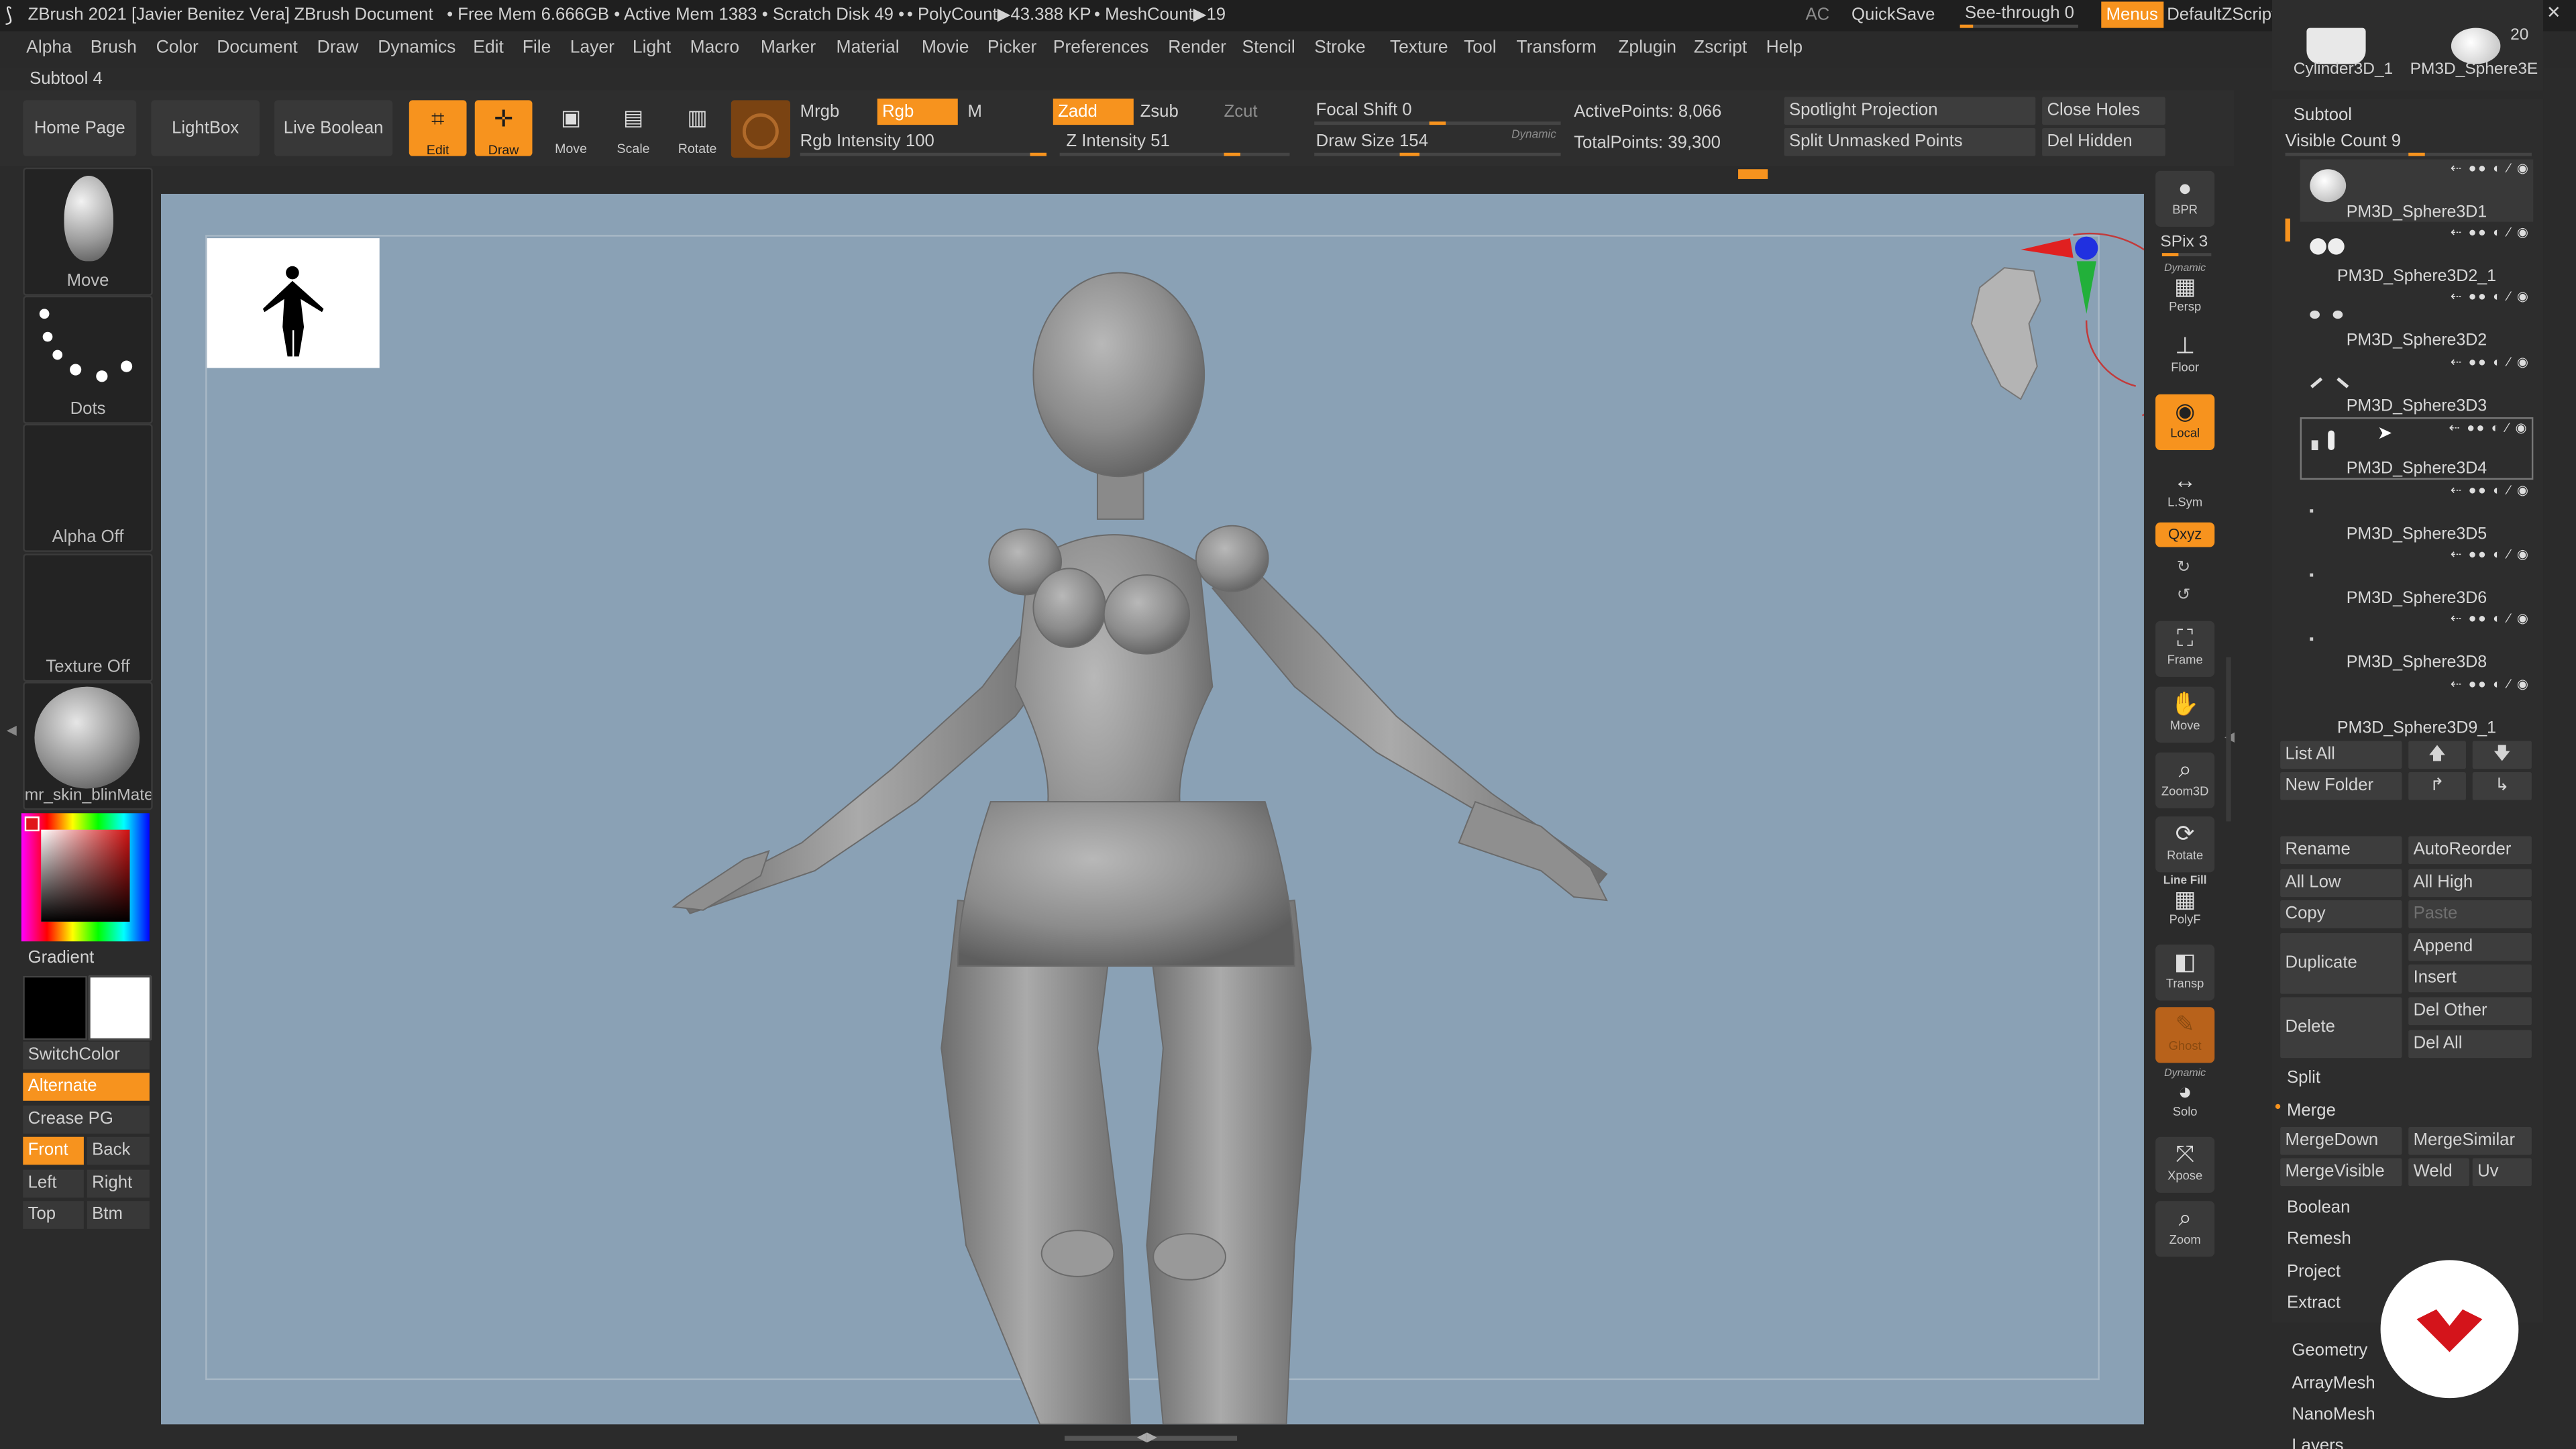  What do you see at coordinates (2185, 1229) in the screenshot?
I see `zoom-button: ⌕ Zoom` at bounding box center [2185, 1229].